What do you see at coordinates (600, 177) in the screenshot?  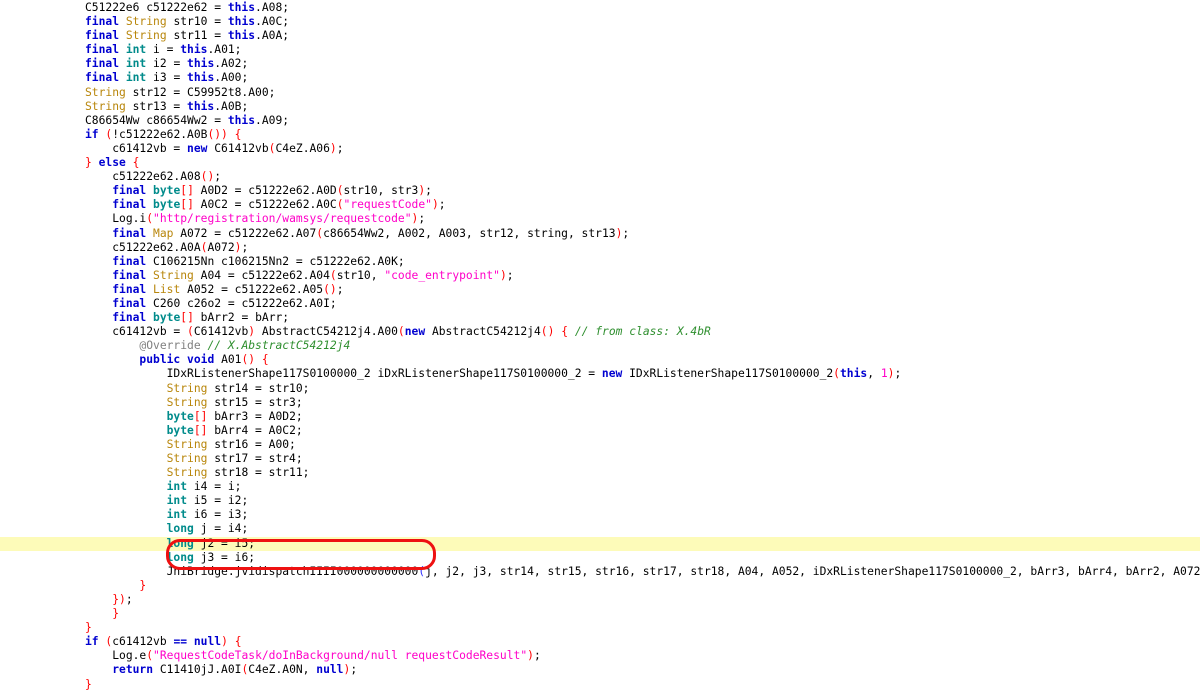 I see `code-line: c51222e62.A08();` at bounding box center [600, 177].